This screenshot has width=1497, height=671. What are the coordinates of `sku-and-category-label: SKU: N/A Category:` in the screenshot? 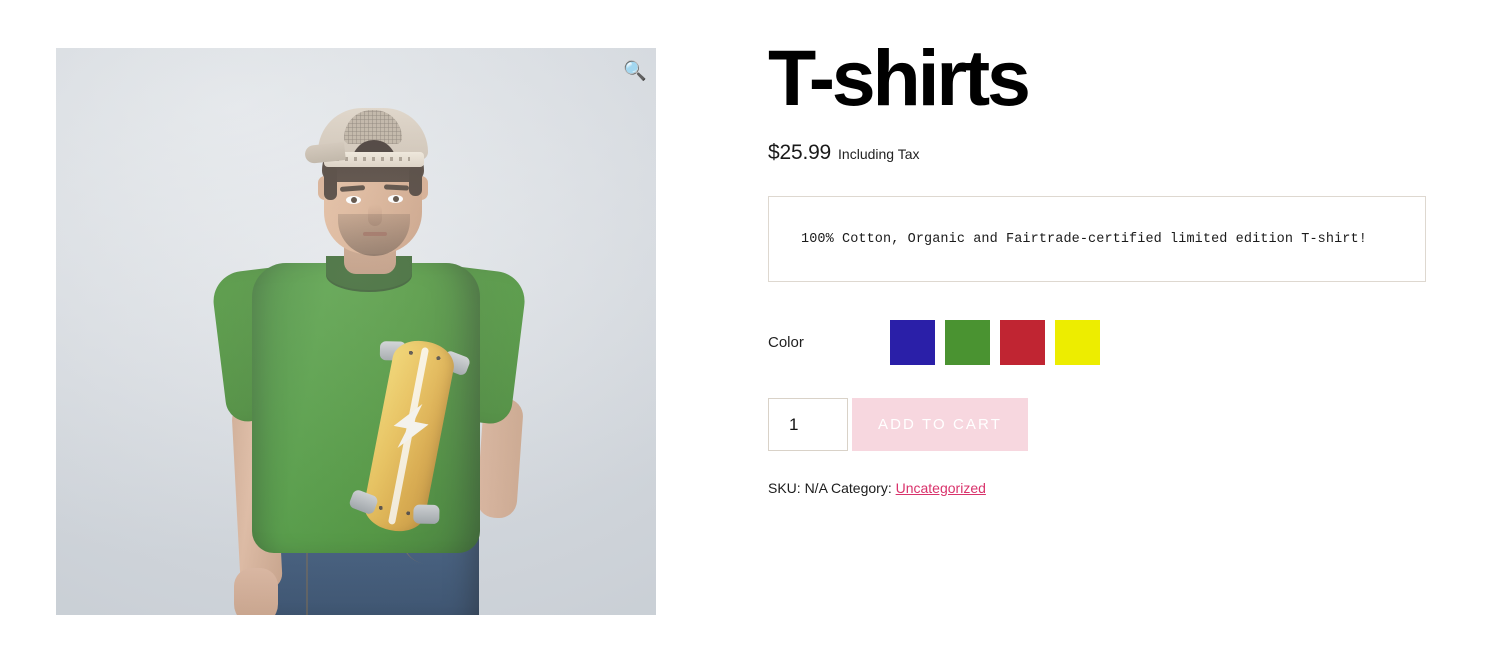 It's located at (830, 488).